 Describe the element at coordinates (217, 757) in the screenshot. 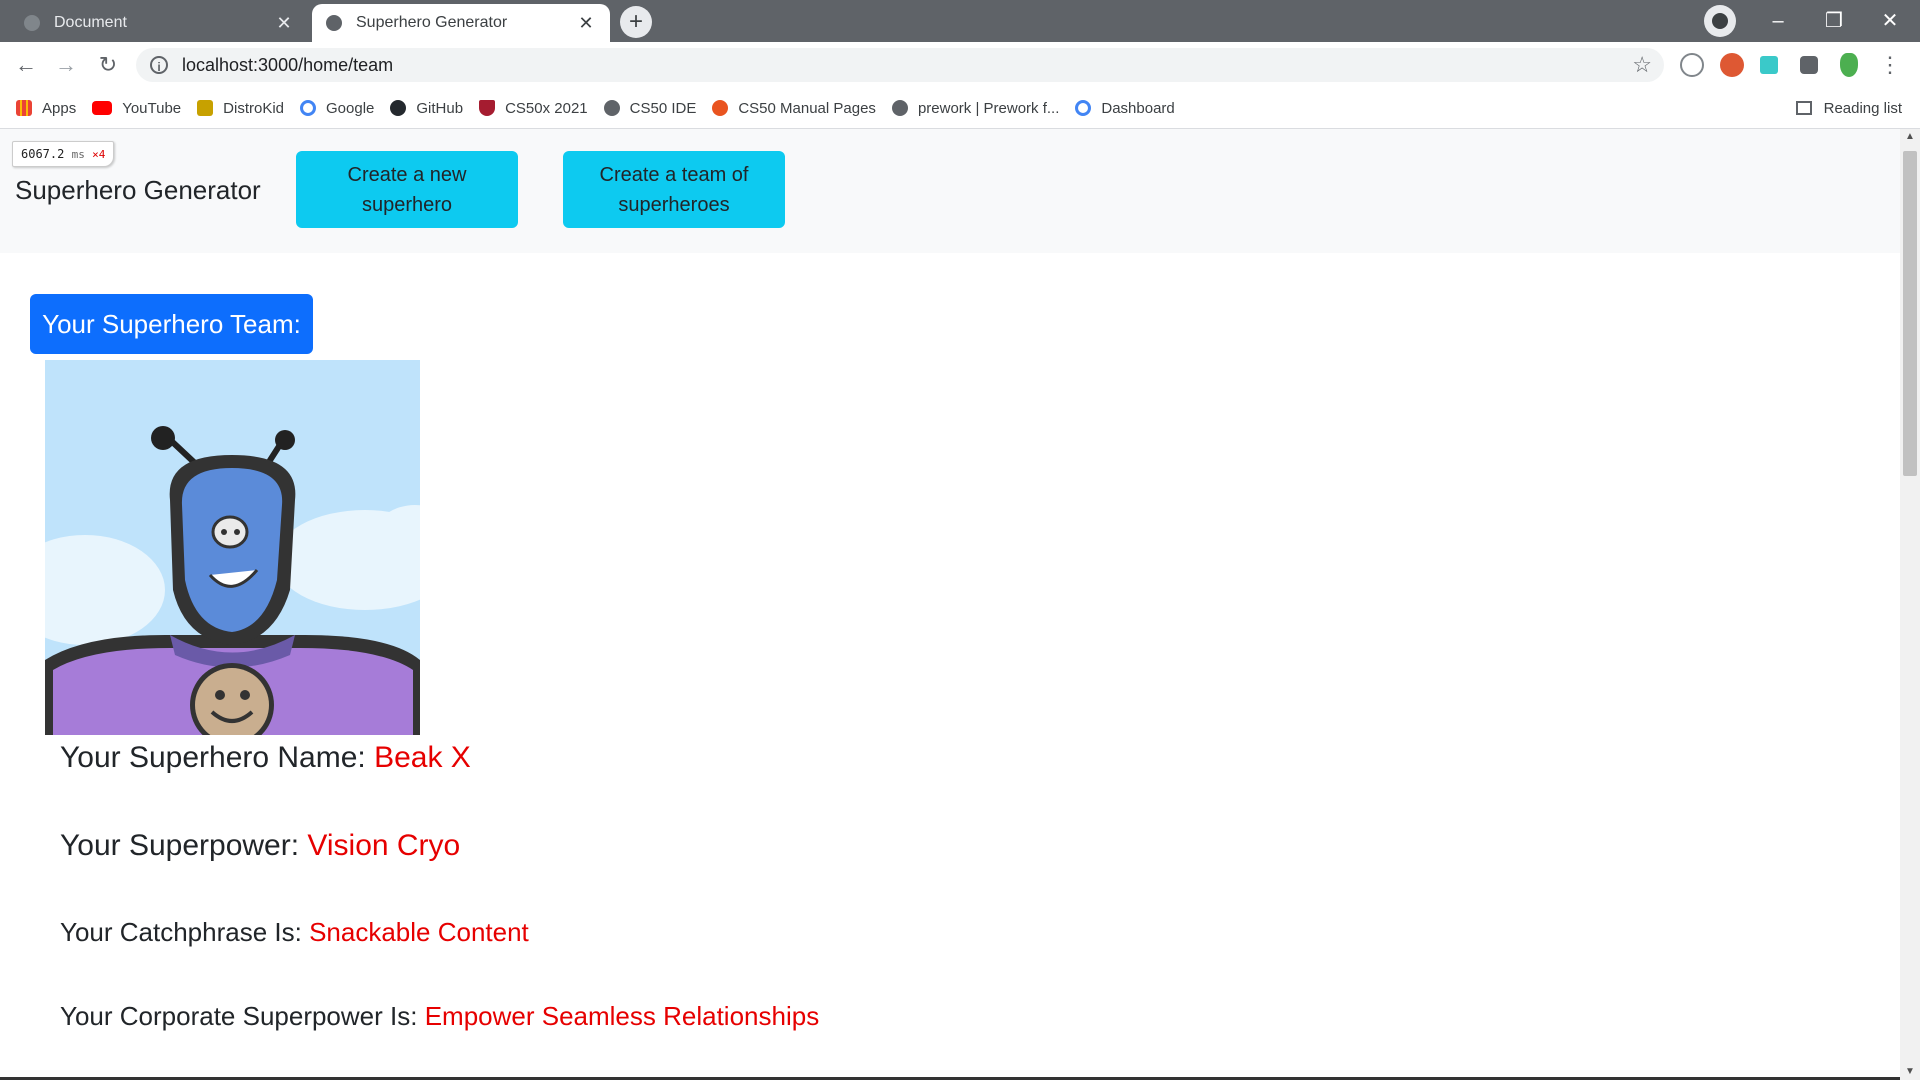

I see `superhero-name-label: Your Superhero Name:` at that location.